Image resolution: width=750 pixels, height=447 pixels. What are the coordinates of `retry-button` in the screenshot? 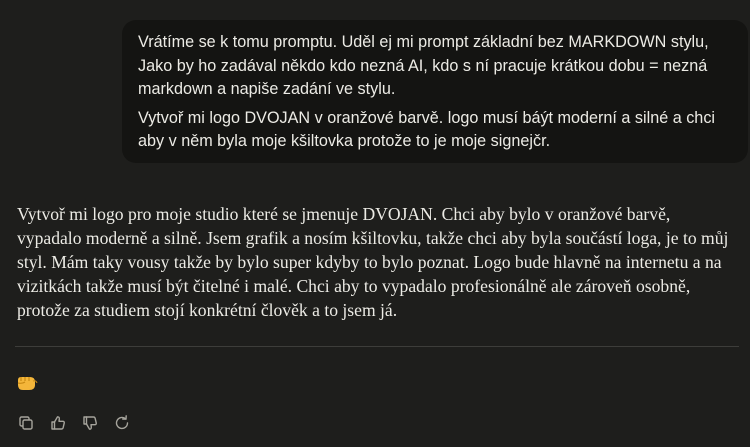 It's located at (122, 423).